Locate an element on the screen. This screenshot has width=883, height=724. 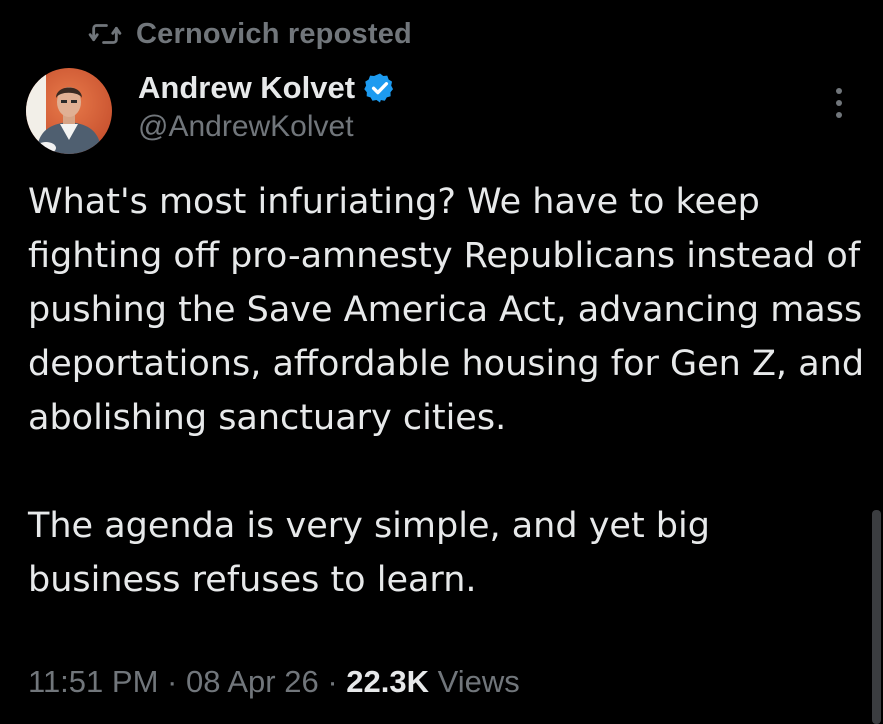
name-row: Andrew Kolvet is located at coordinates (267, 88).